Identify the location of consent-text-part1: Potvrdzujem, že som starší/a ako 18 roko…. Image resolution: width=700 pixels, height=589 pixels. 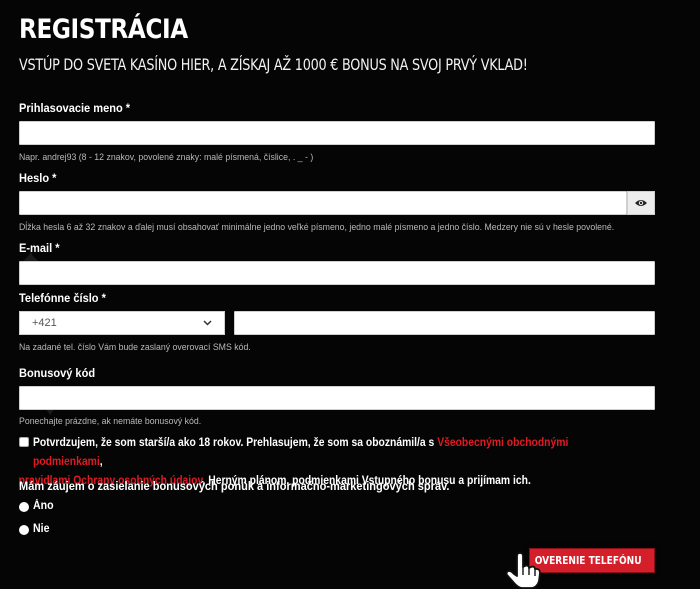
(235, 443).